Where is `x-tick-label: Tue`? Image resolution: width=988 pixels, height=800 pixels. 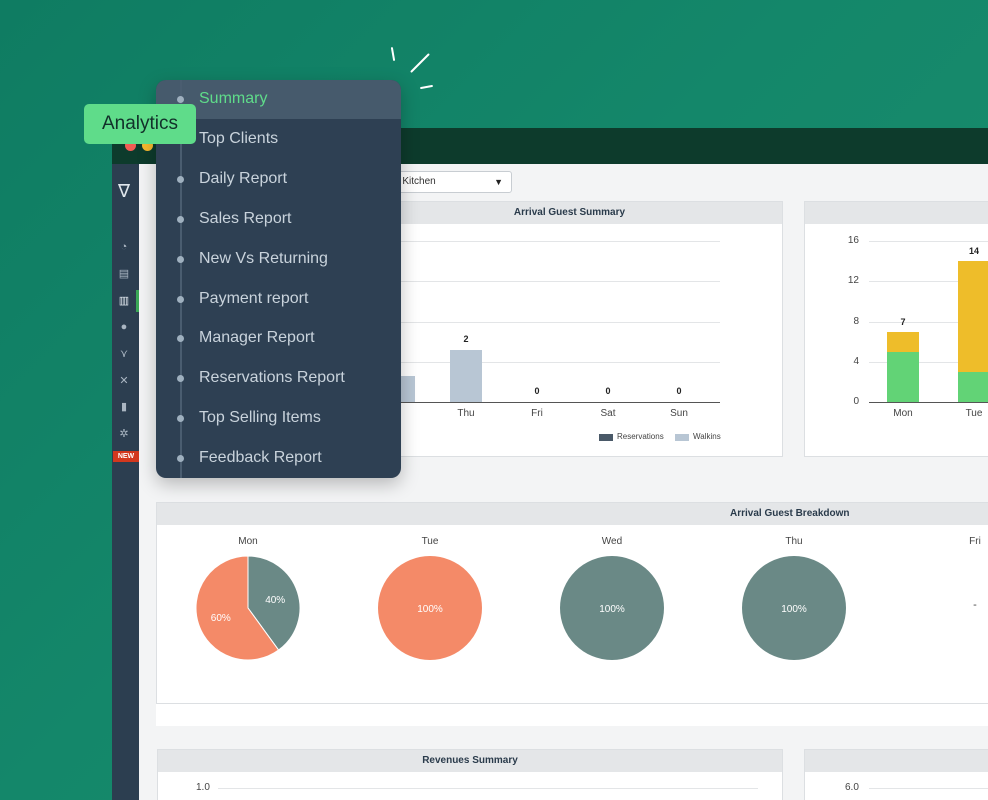 x-tick-label: Tue is located at coordinates (974, 413).